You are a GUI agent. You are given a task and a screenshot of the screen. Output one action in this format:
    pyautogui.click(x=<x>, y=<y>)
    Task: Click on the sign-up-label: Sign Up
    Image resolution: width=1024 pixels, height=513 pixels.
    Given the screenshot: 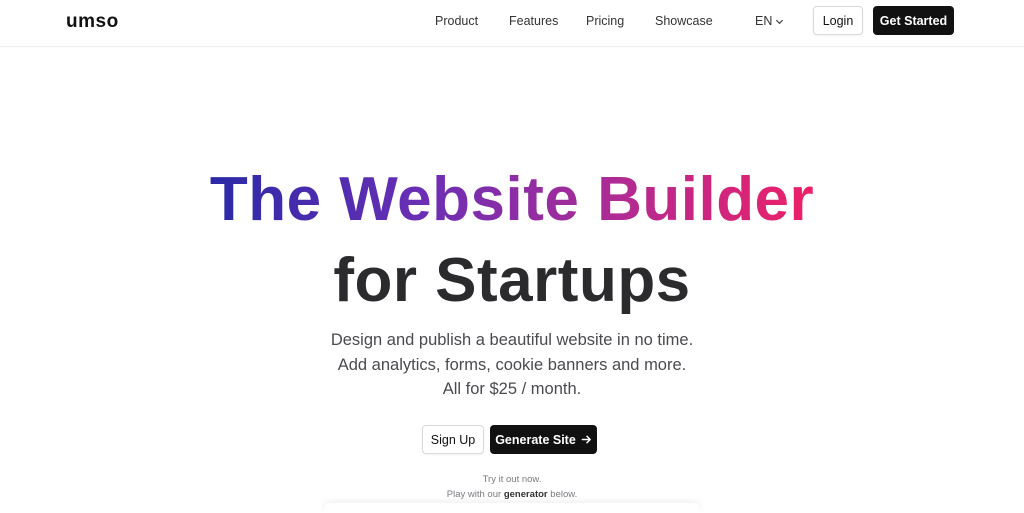 What is the action you would take?
    pyautogui.click(x=453, y=439)
    